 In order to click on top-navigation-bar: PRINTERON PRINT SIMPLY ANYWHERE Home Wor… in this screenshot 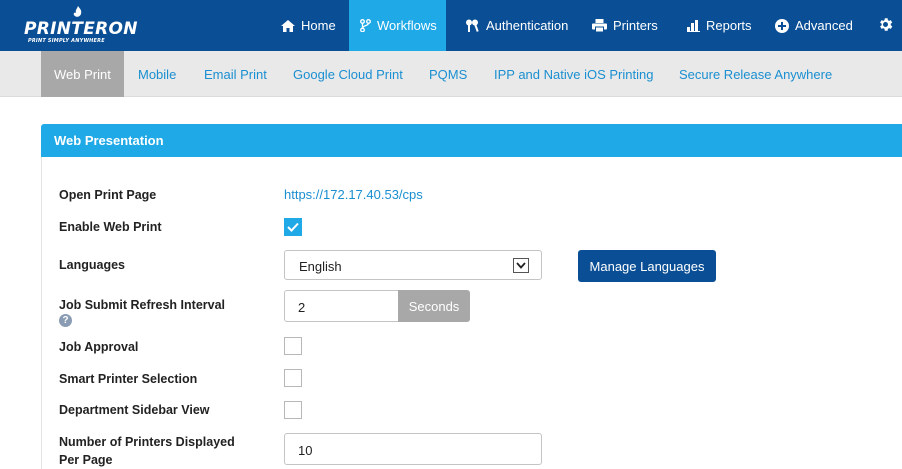, I will do `click(451, 25)`.